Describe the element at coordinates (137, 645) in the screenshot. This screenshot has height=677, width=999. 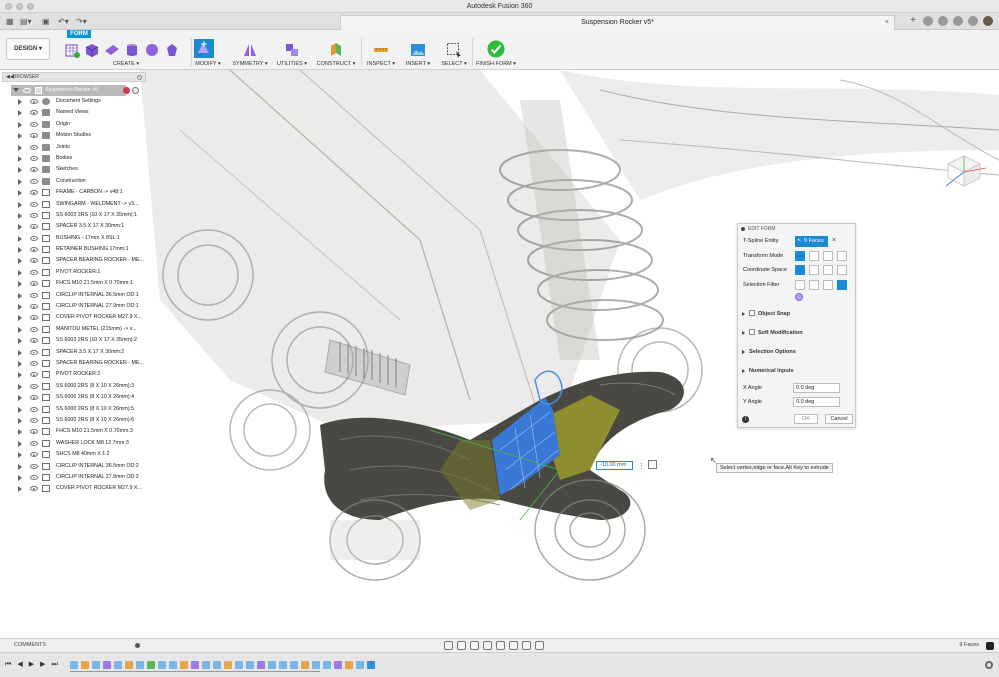
I see `add-comment-icon` at that location.